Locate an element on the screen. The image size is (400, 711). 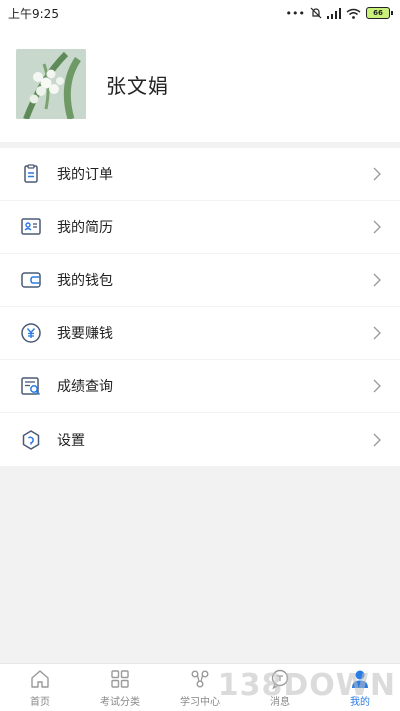
menu-item-earn-money: 我要赚钱 is located at coordinates (200, 333).